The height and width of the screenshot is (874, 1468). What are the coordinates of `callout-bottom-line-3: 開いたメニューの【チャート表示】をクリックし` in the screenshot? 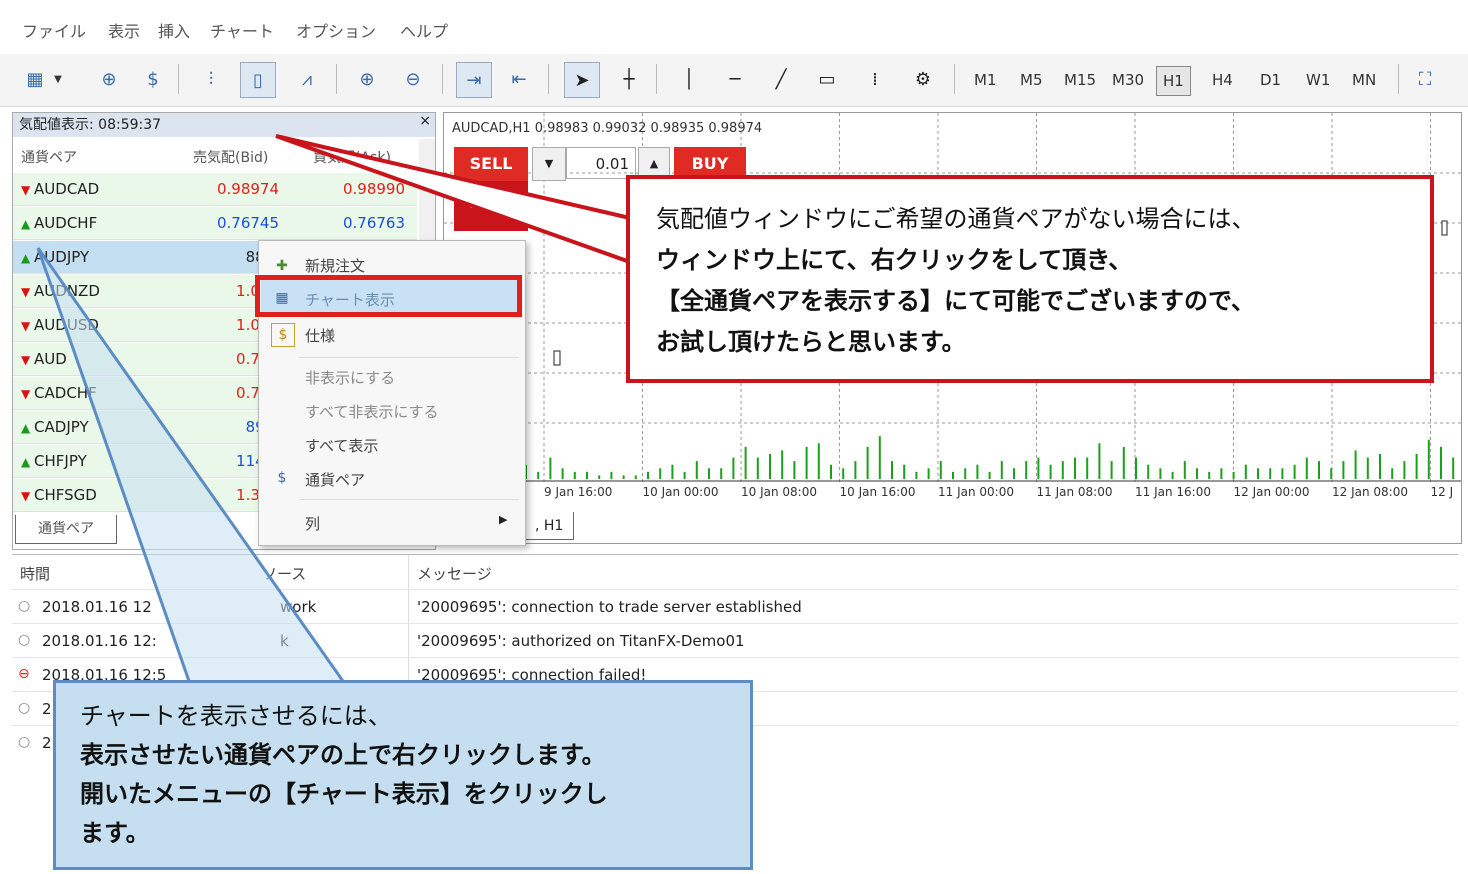 It's located at (344, 794).